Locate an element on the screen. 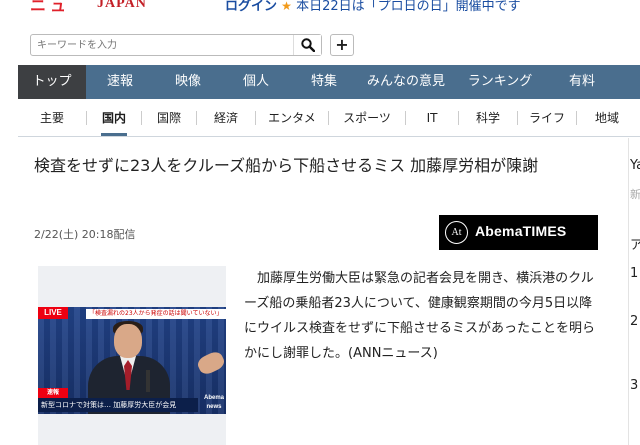  abema-logo-icon: At is located at coordinates (456, 232).